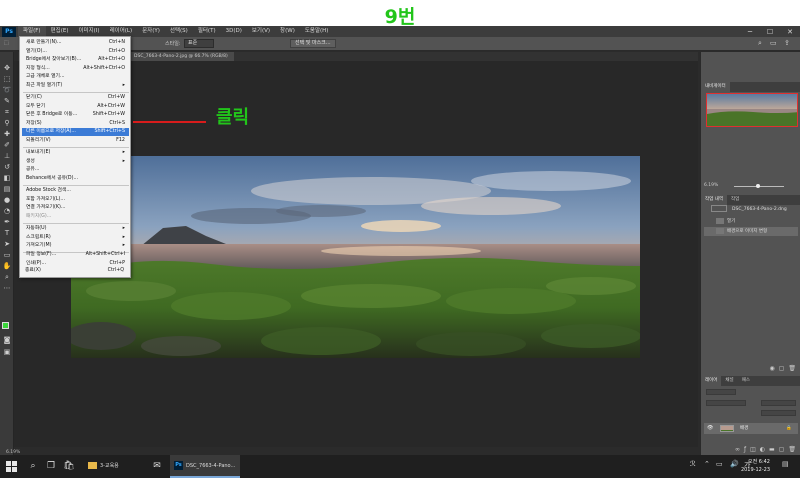  What do you see at coordinates (7, 145) in the screenshot?
I see `brush-tool-icon: ✐` at bounding box center [7, 145].